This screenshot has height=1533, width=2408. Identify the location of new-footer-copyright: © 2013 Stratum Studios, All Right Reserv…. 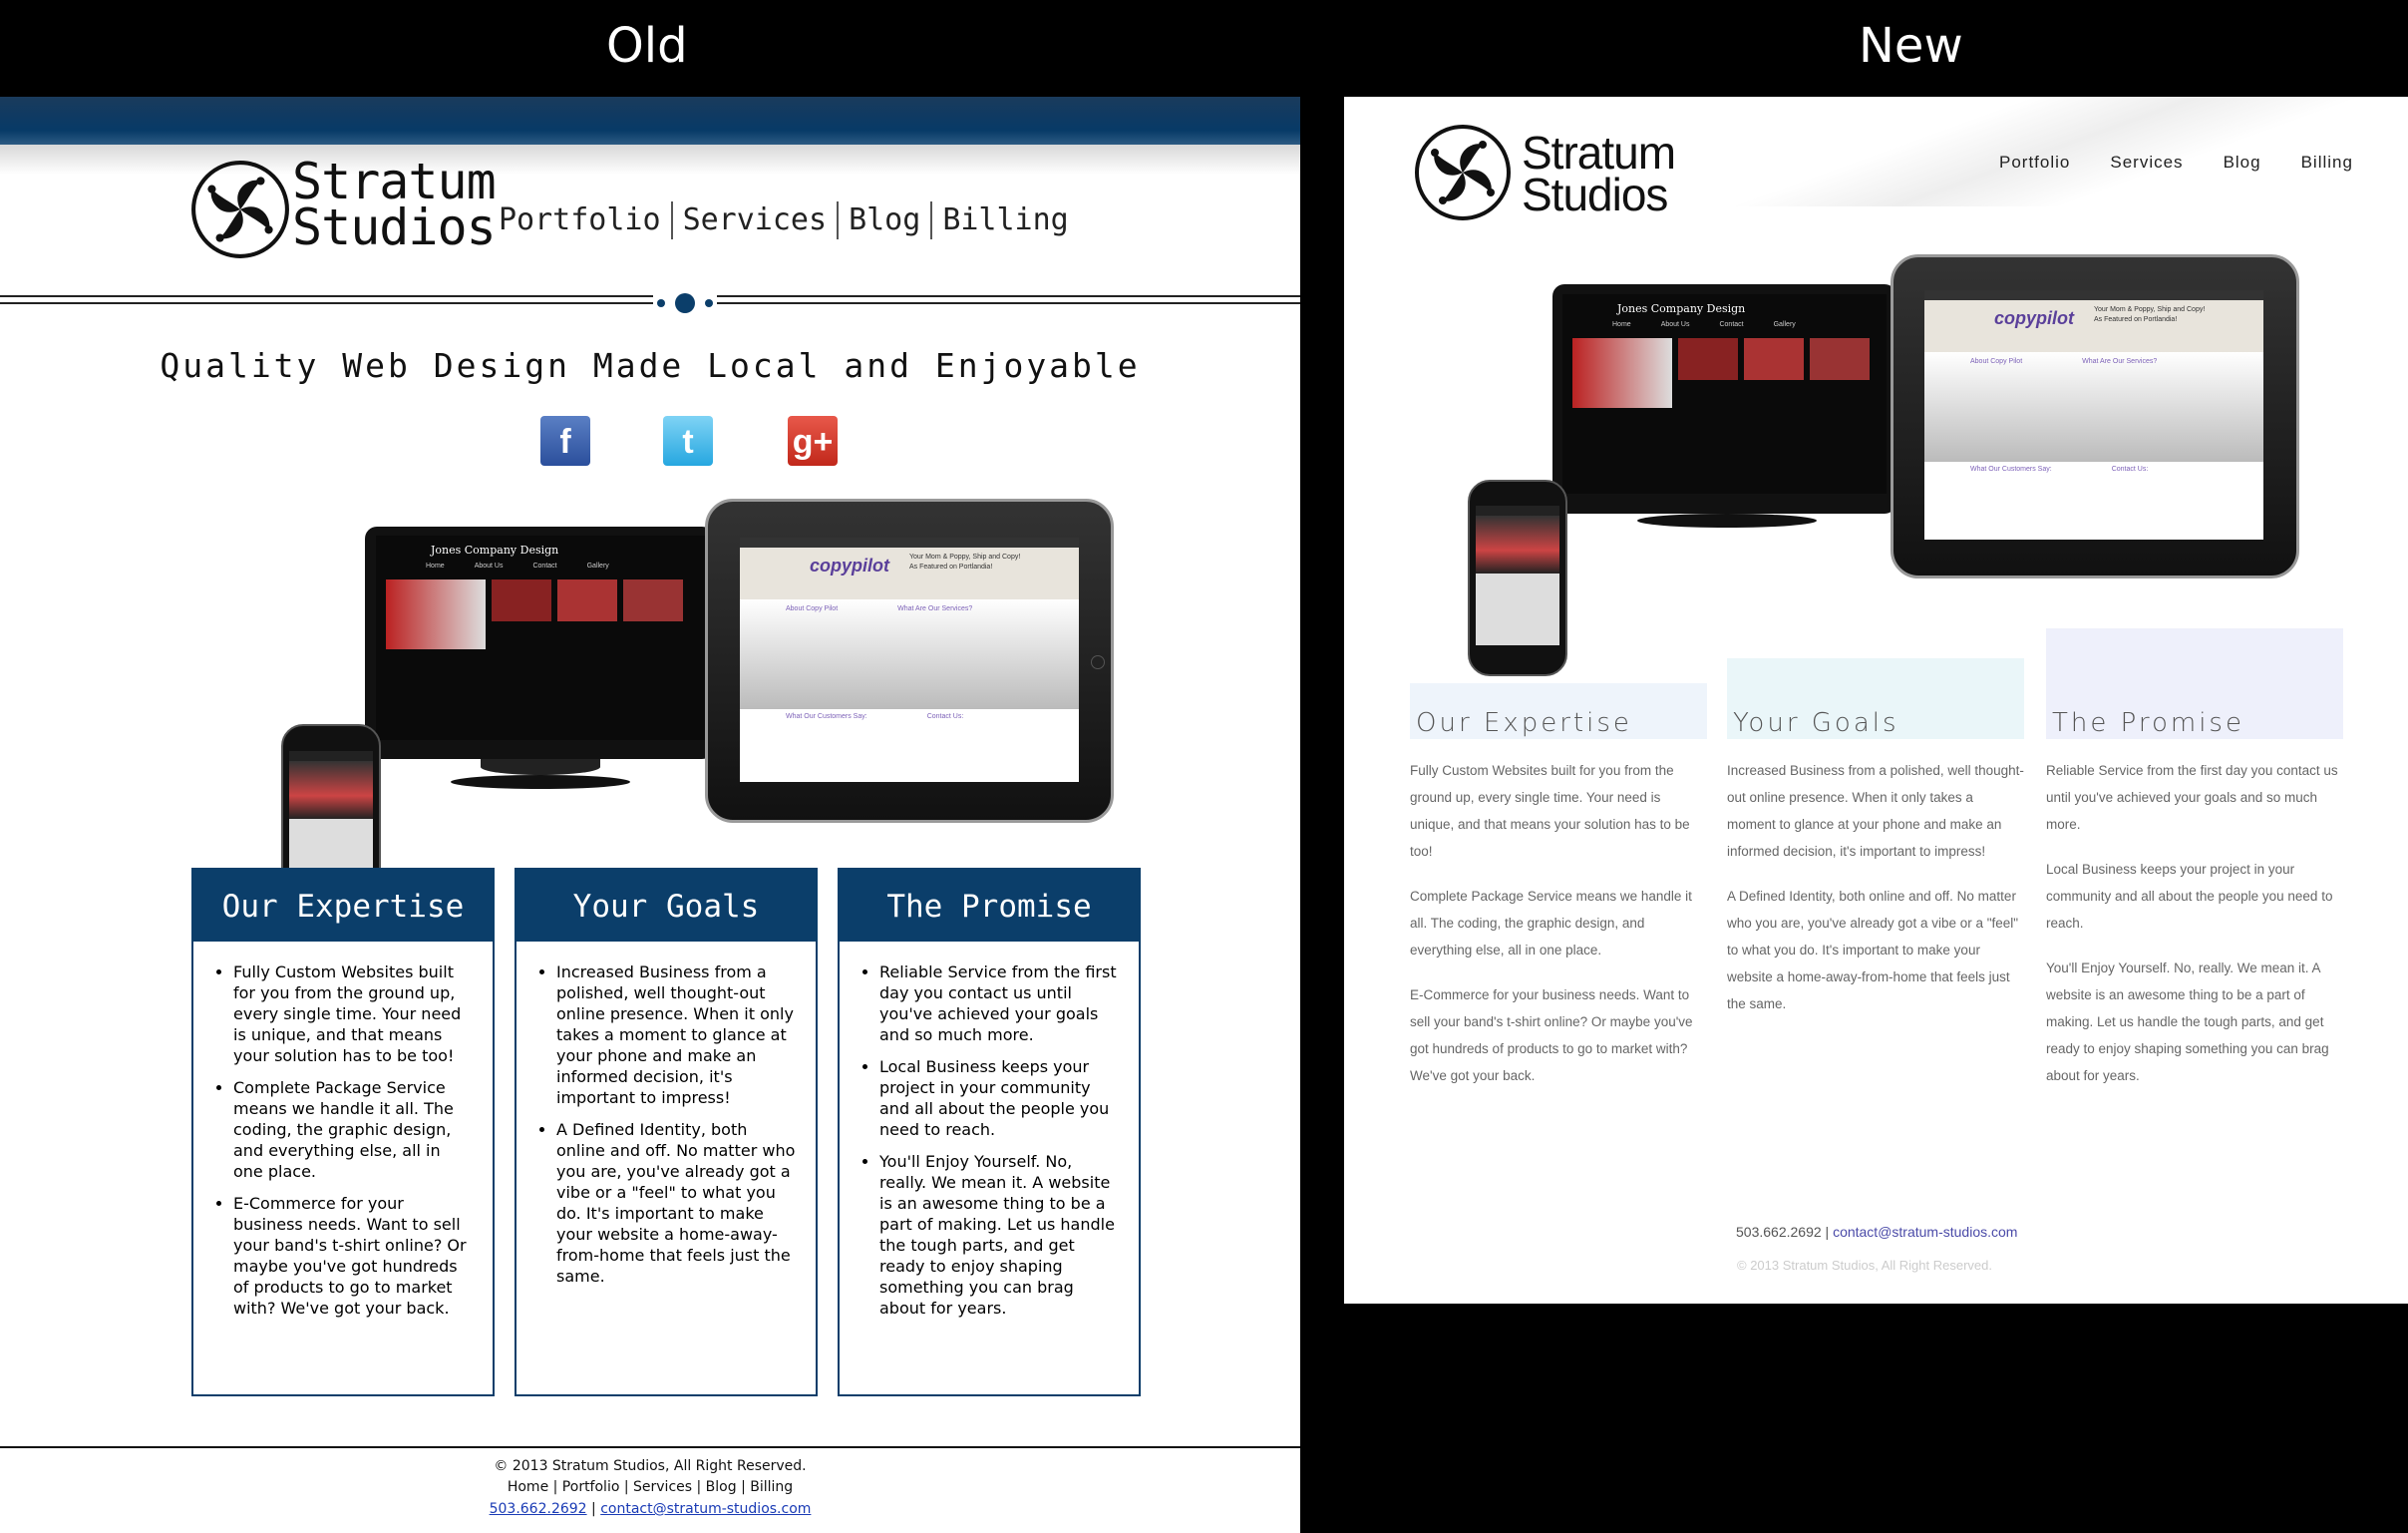
(1864, 1265).